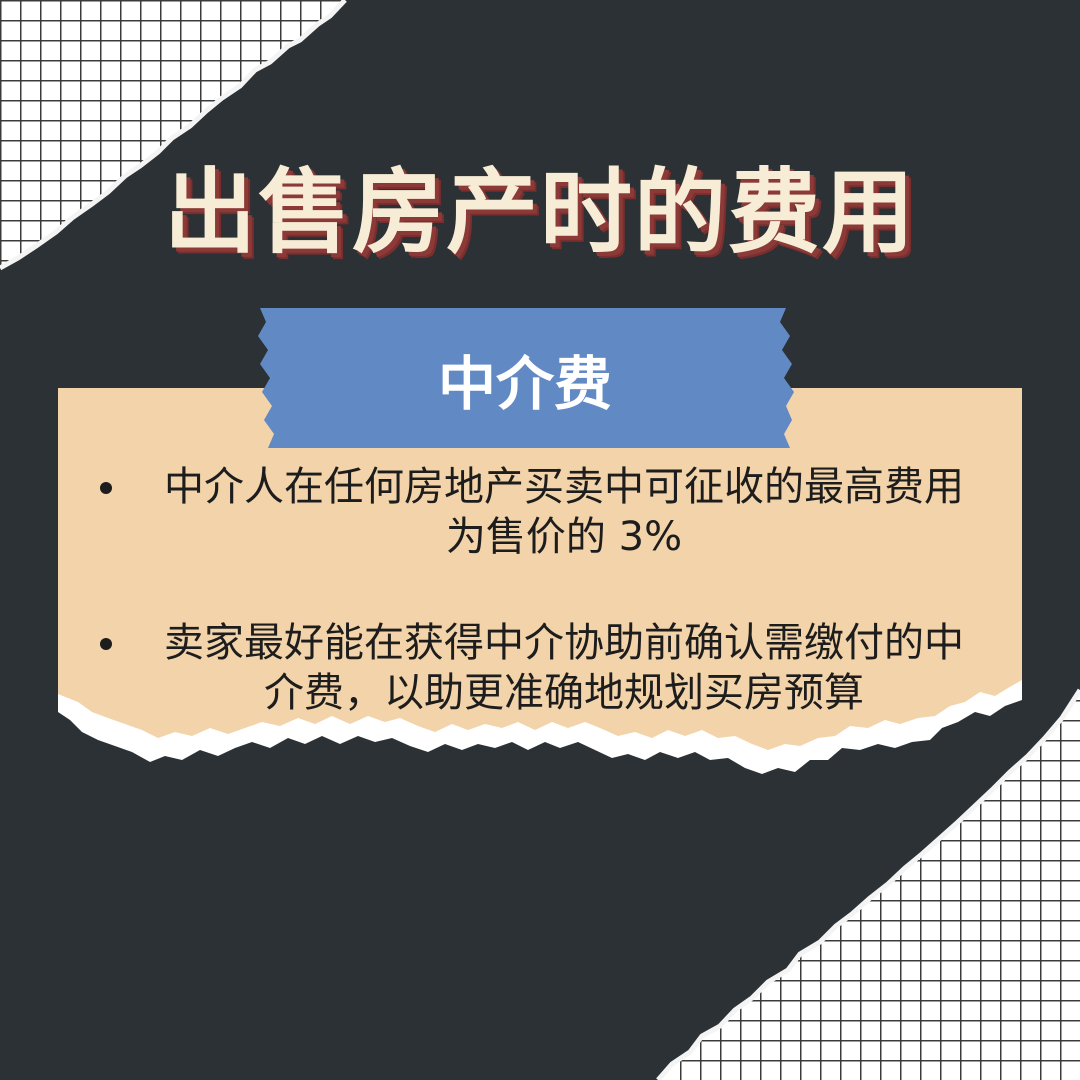  I want to click on list-item: 中介人在任何房地产买卖中可征收的最高费用为售价的 3%, so click(540, 512).